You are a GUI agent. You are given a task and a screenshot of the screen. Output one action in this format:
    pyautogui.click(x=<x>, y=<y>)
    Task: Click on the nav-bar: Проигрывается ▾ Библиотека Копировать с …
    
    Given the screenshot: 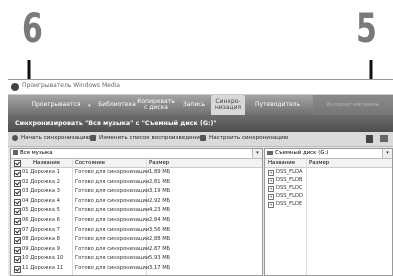 What is the action you would take?
    pyautogui.click(x=200, y=105)
    